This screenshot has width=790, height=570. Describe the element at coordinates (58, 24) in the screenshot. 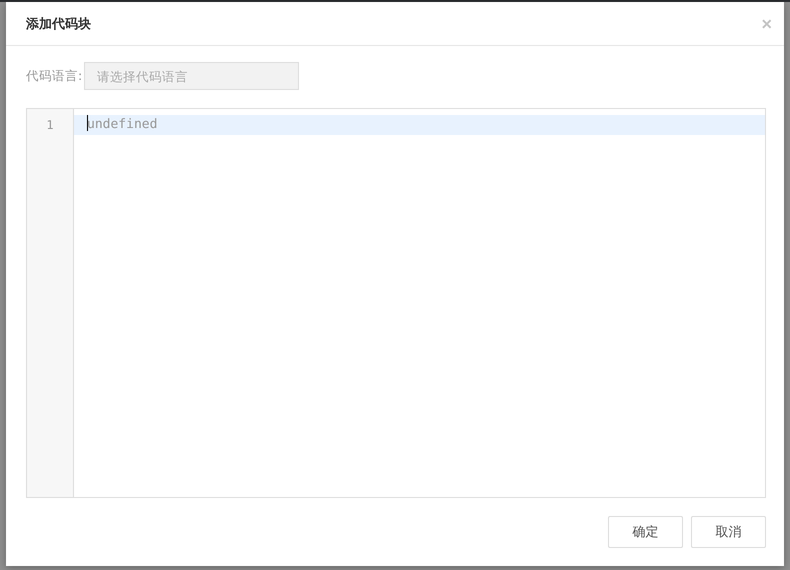

I see `dialog-title: 添加代码块` at that location.